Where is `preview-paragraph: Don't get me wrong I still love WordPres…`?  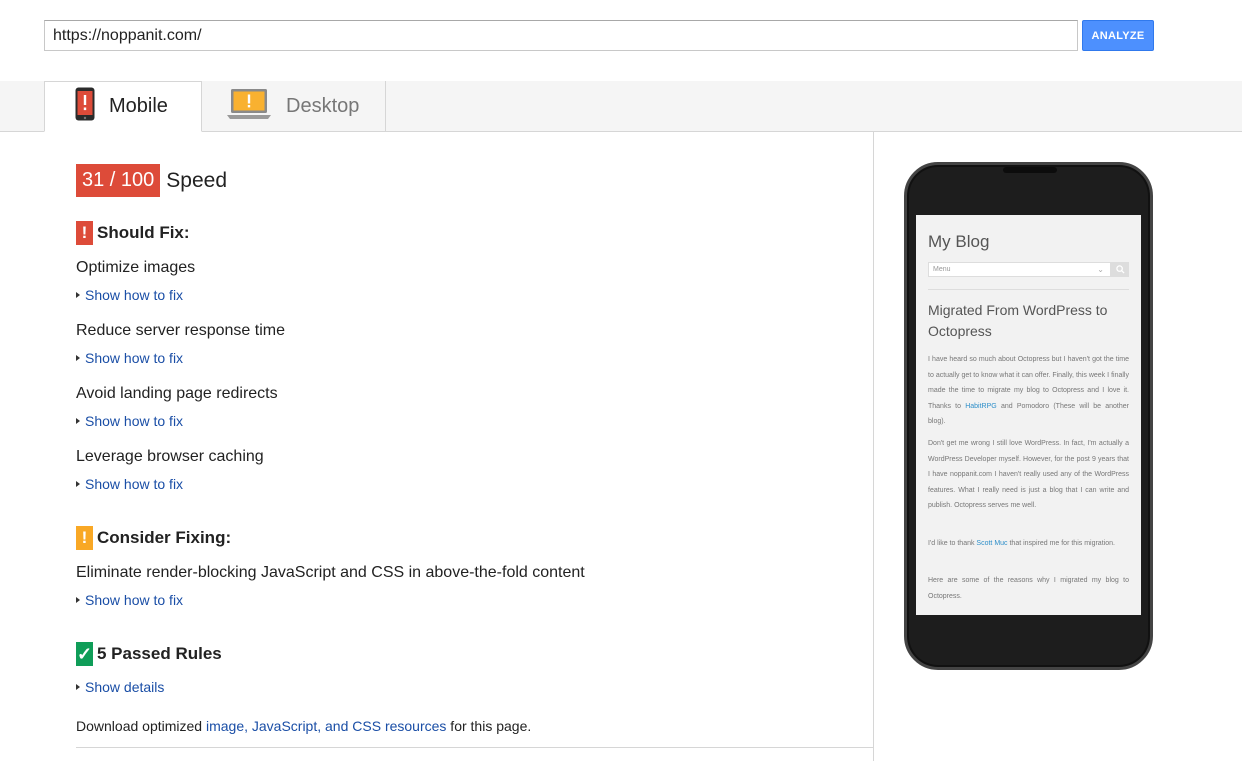 preview-paragraph: Don't get me wrong I still love WordPres… is located at coordinates (1028, 474).